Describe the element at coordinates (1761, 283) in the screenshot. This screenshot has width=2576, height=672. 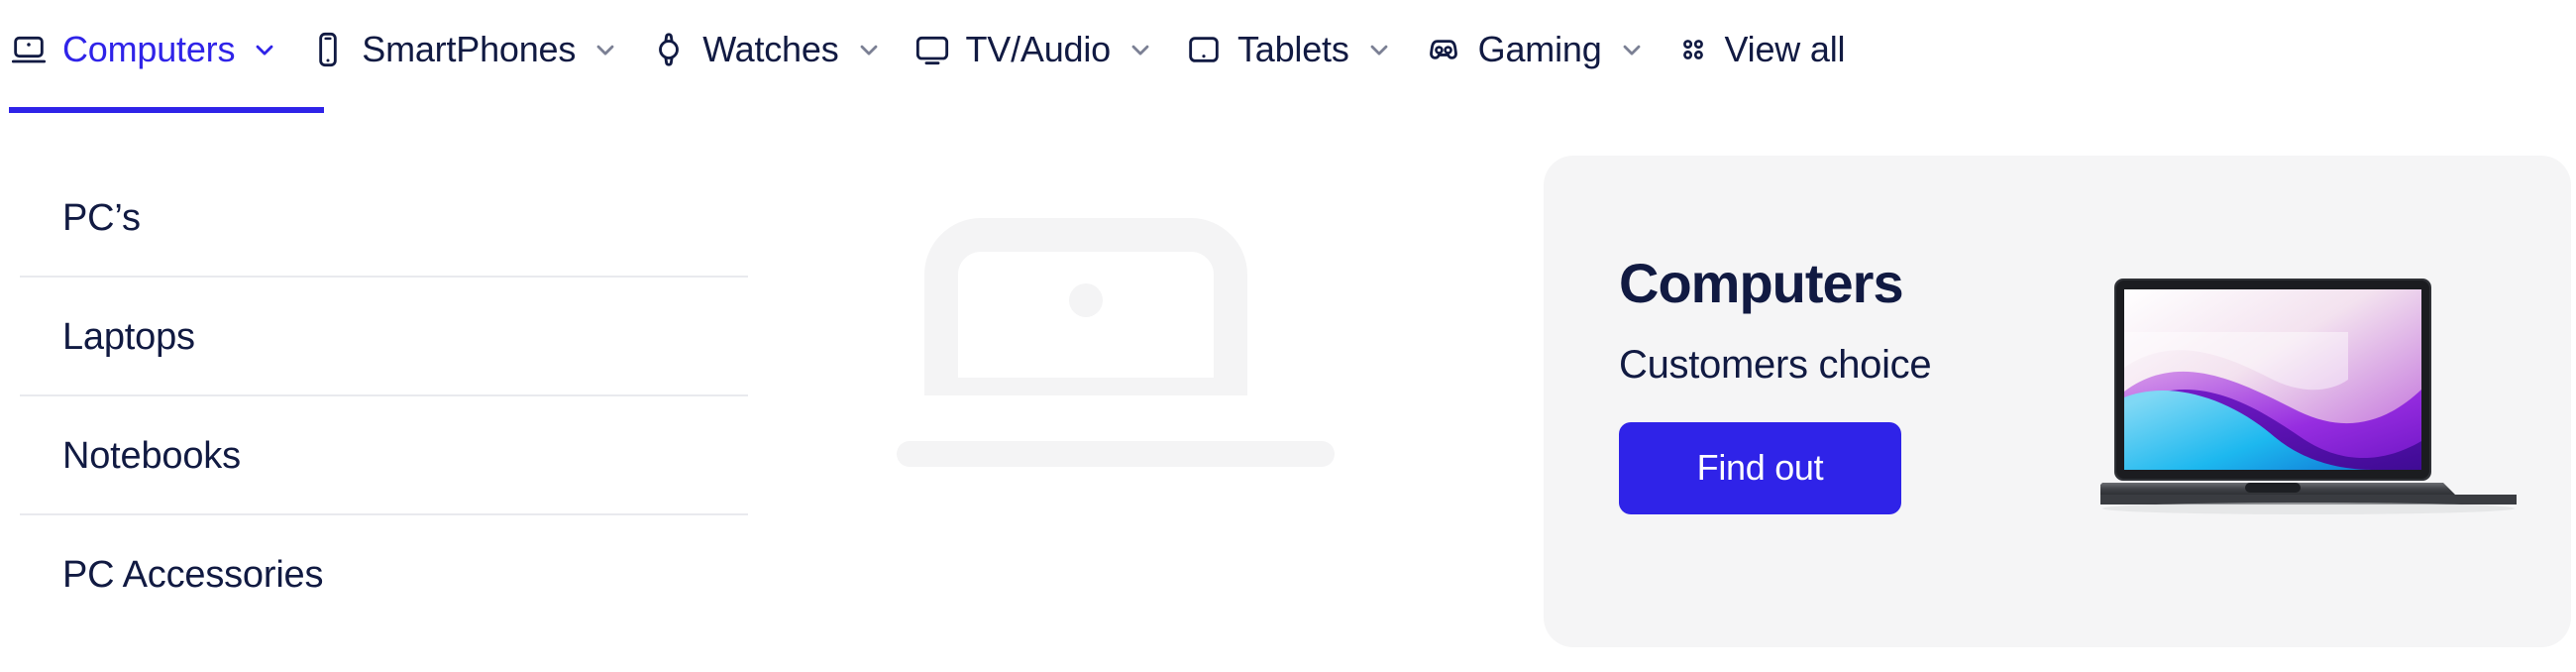
I see `promo-title: Computers` at that location.